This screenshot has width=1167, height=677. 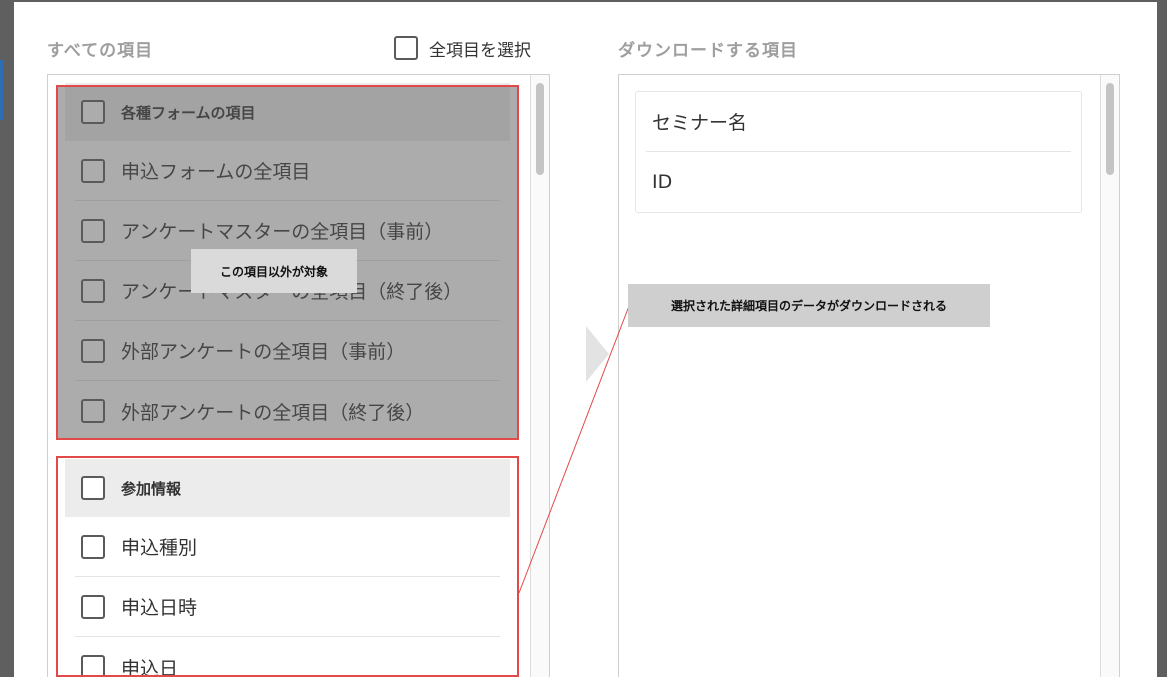 What do you see at coordinates (480, 50) in the screenshot?
I see `select-all-label: 全項目を選択` at bounding box center [480, 50].